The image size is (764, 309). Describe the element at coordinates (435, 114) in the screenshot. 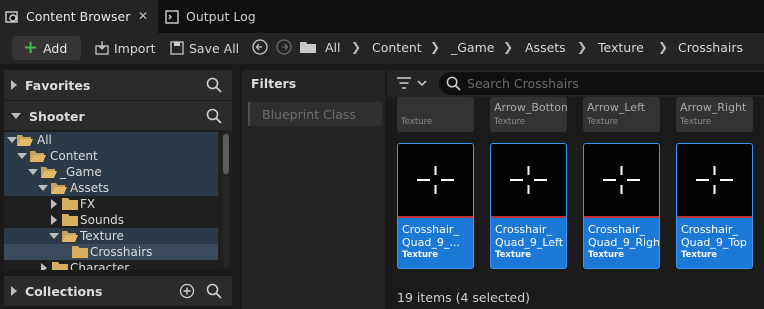

I see `asset-tile: Texture` at that location.